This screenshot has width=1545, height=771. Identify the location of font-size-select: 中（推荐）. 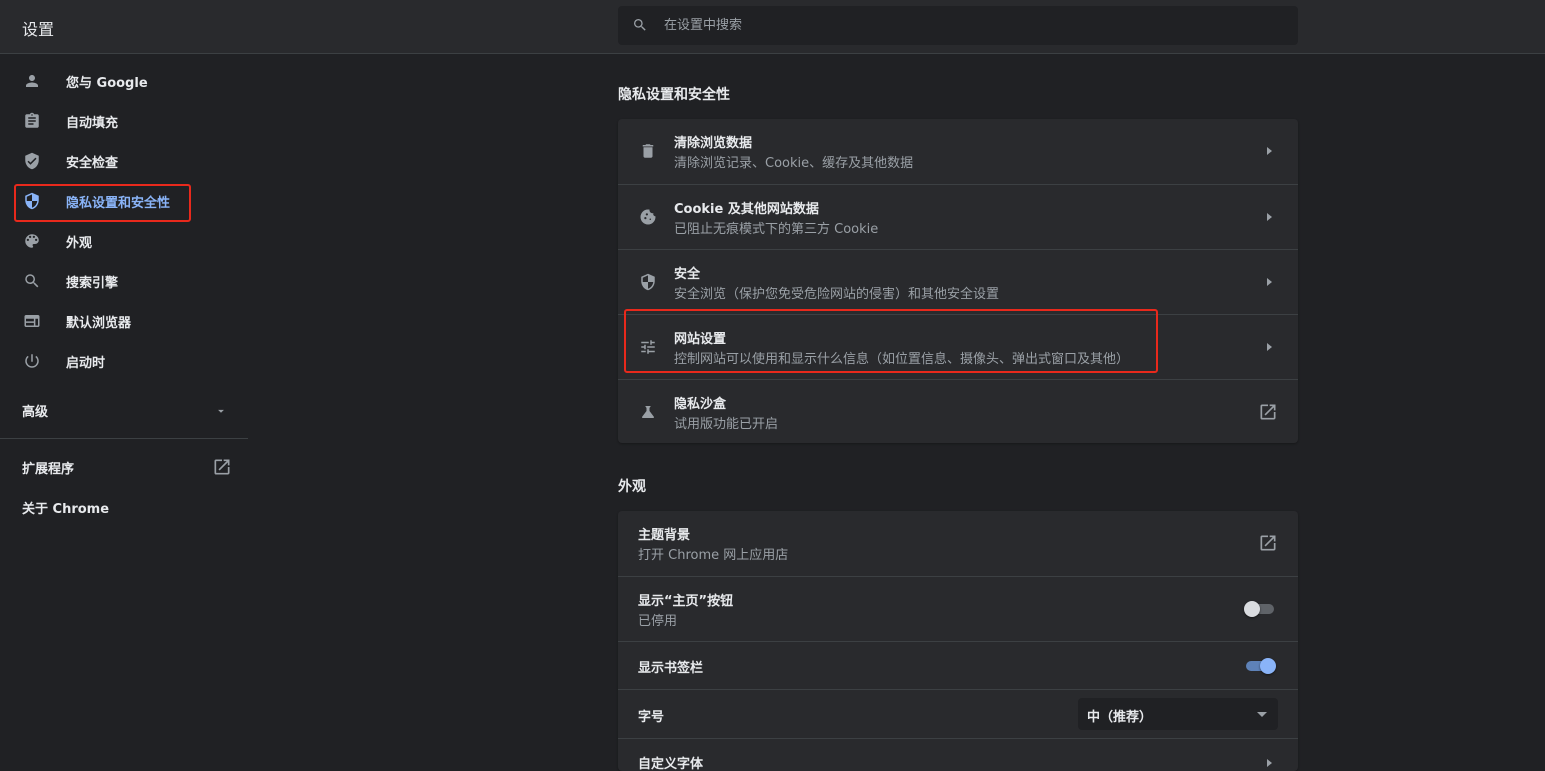
(1178, 714).